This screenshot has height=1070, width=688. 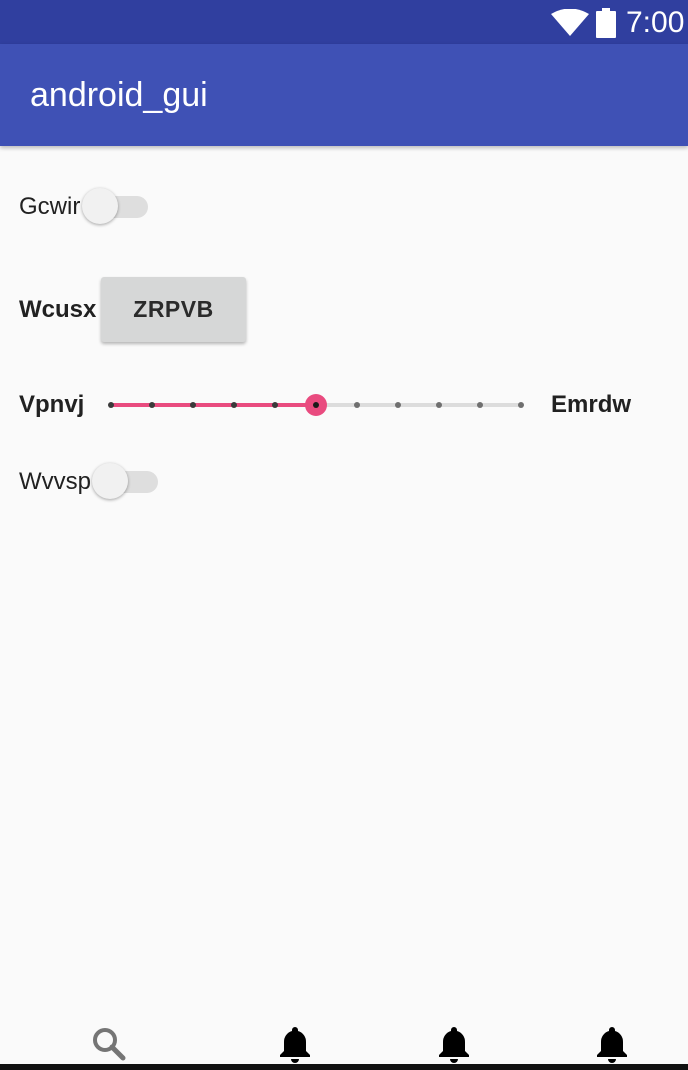 What do you see at coordinates (110, 481) in the screenshot?
I see `switch-2-thumb` at bounding box center [110, 481].